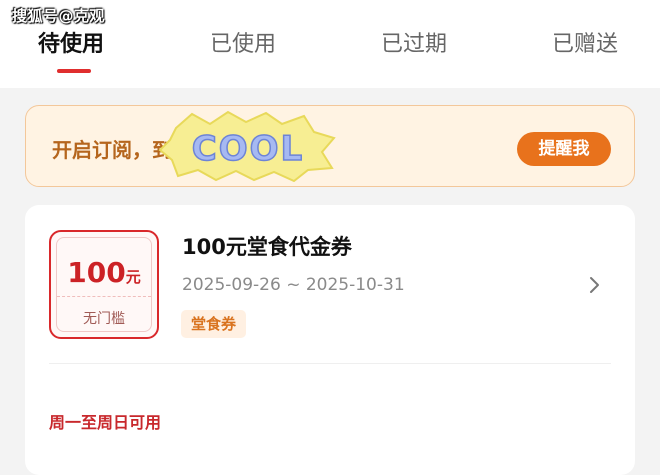 This screenshot has height=475, width=660. What do you see at coordinates (214, 324) in the screenshot?
I see `coupon-type-badge: 堂食券` at bounding box center [214, 324].